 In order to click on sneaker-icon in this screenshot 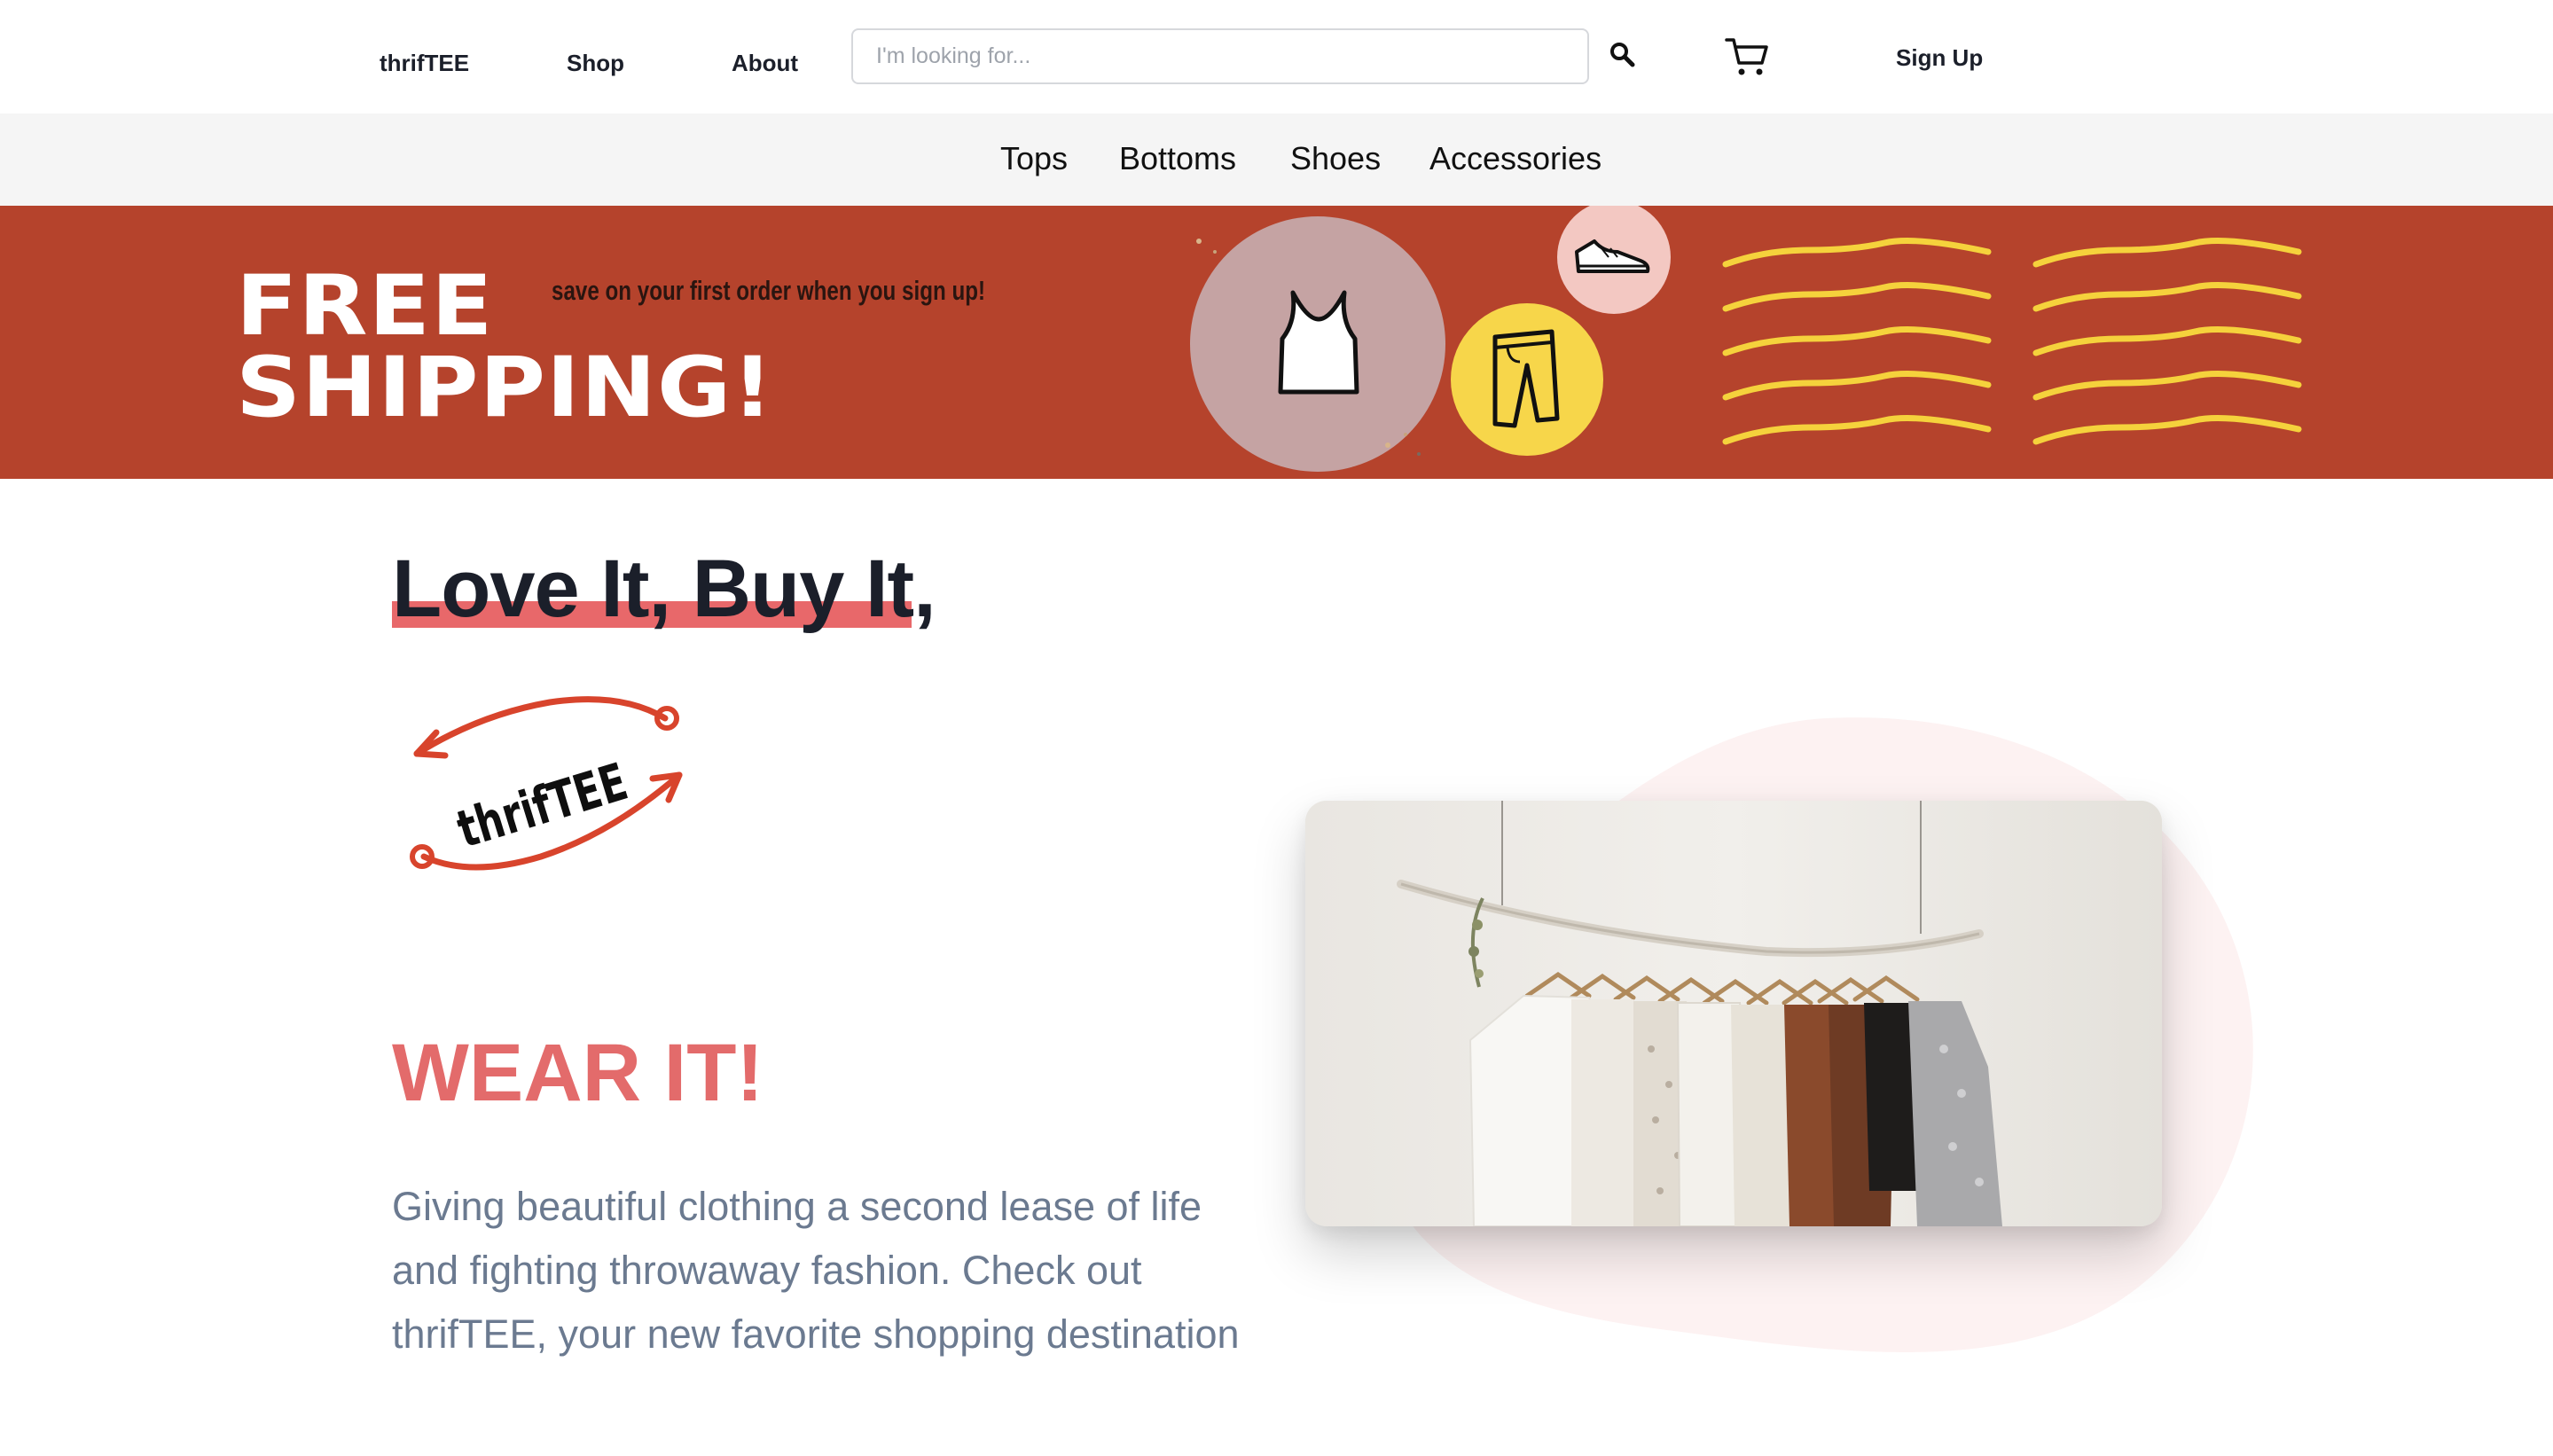, I will do `click(1614, 260)`.